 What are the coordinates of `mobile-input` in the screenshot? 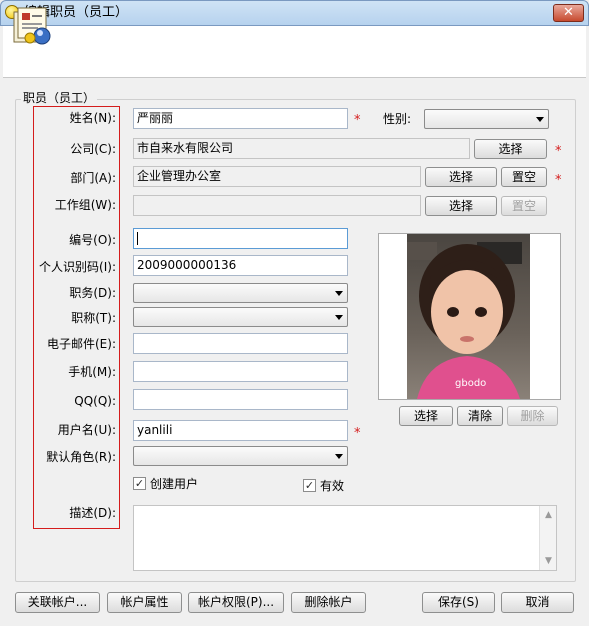 It's located at (240, 371).